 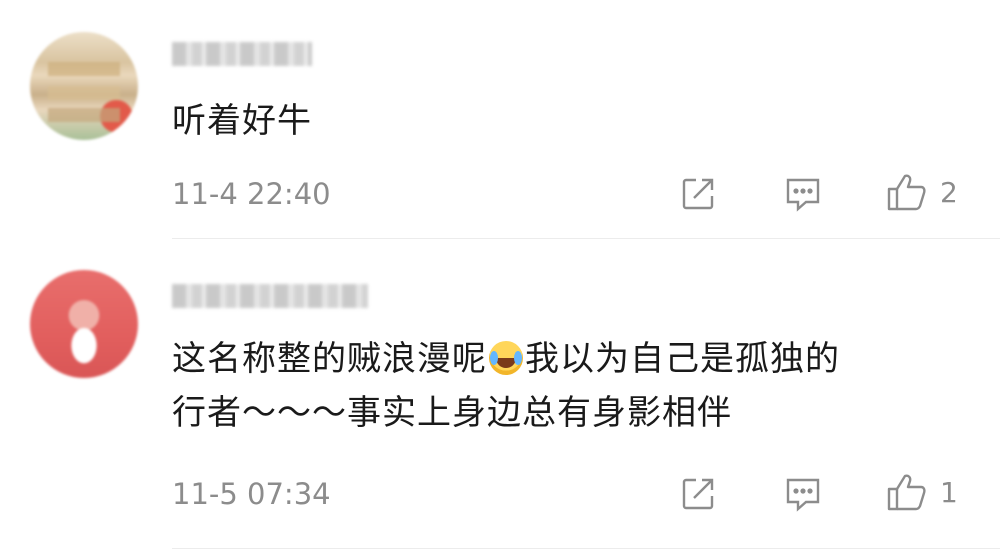 I want to click on comment-text-part: 我以为自己是孤独的, so click(x=682, y=359).